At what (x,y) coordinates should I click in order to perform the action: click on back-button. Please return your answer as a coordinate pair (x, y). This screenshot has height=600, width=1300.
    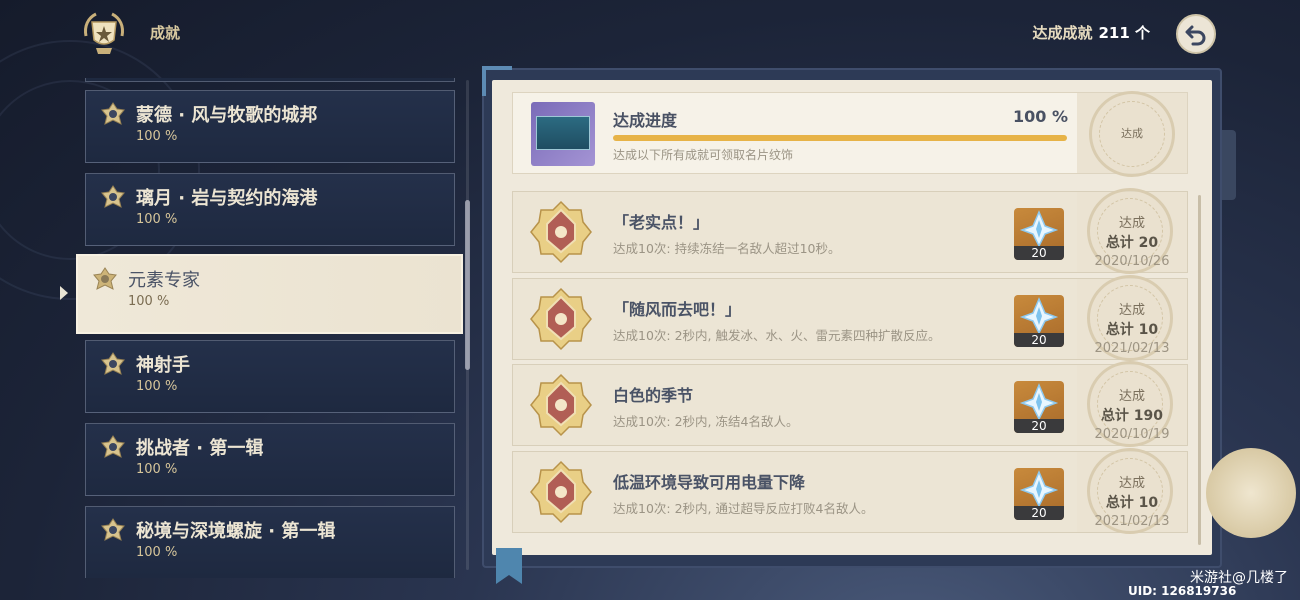
    Looking at the image, I should click on (1196, 34).